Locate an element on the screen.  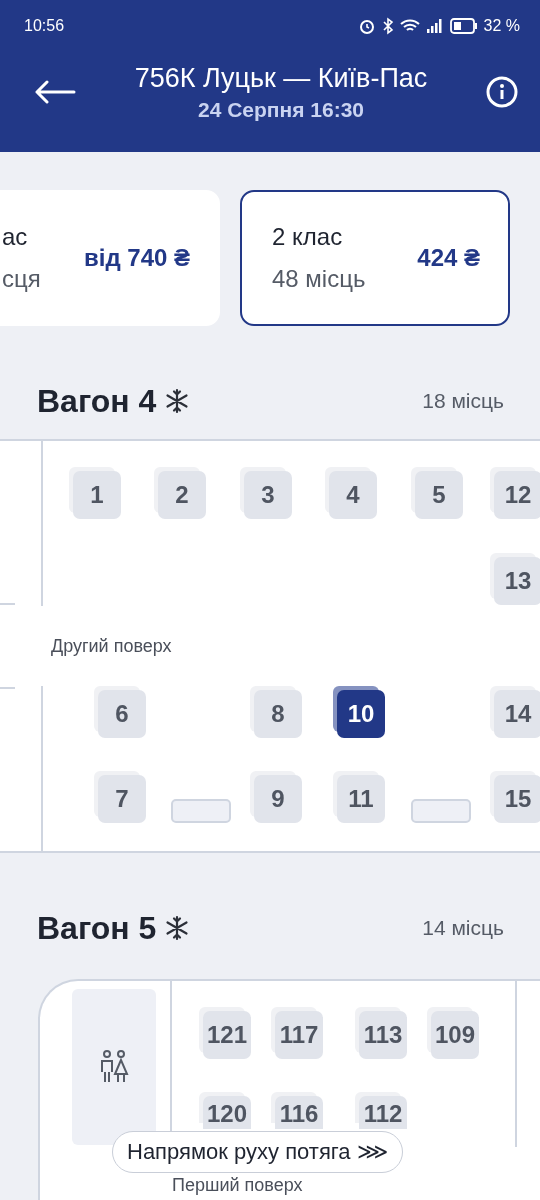
train-title: 756К Луцьк — Київ-Пас is located at coordinates (281, 78).